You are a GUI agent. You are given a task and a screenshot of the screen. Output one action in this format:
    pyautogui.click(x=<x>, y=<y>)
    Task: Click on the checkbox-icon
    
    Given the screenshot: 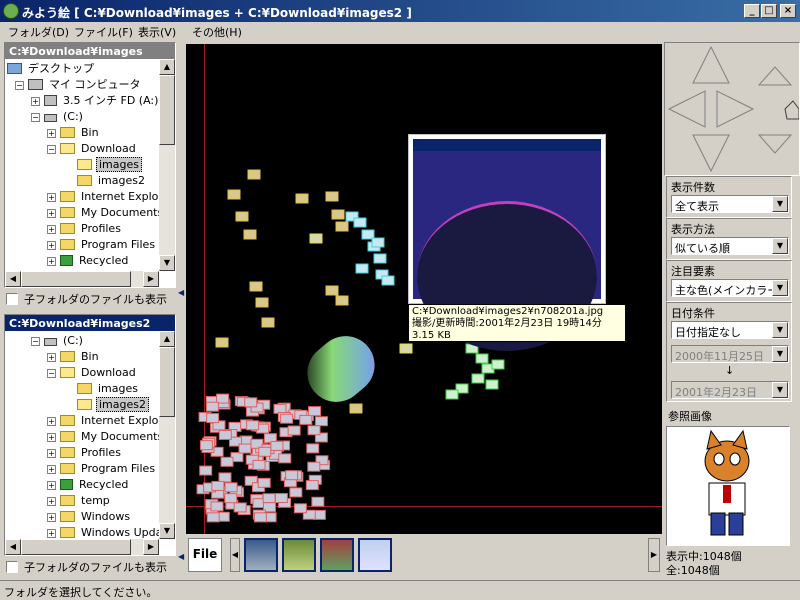 What is the action you would take?
    pyautogui.click(x=12, y=299)
    